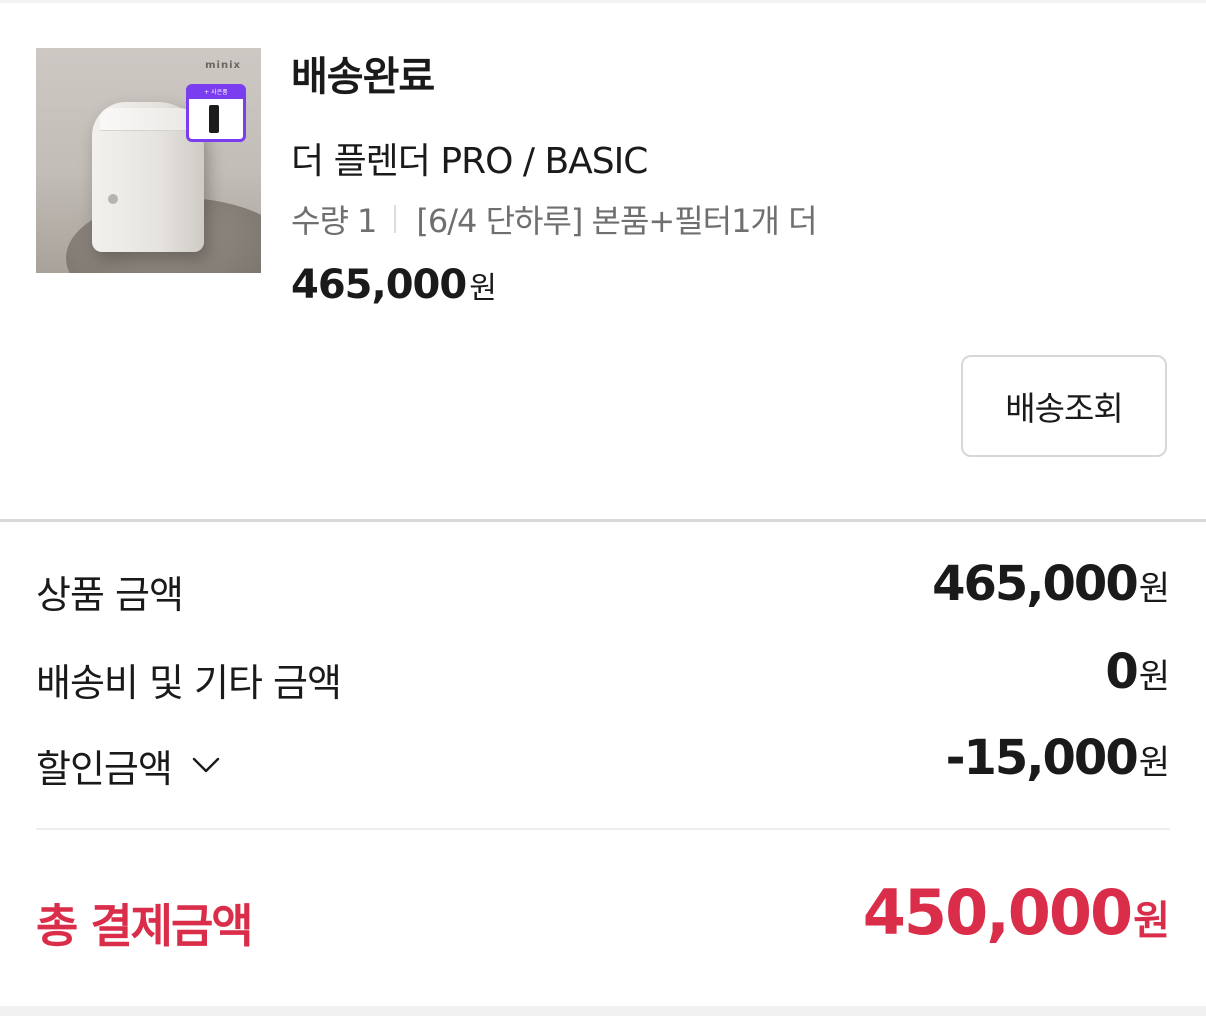 The height and width of the screenshot is (1016, 1206). I want to click on total-payment-value: 450,000원, so click(1016, 912).